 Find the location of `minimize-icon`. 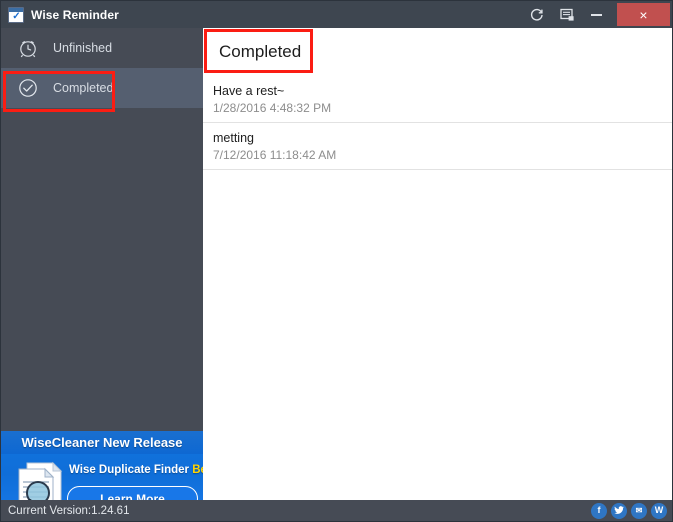

minimize-icon is located at coordinates (596, 14).